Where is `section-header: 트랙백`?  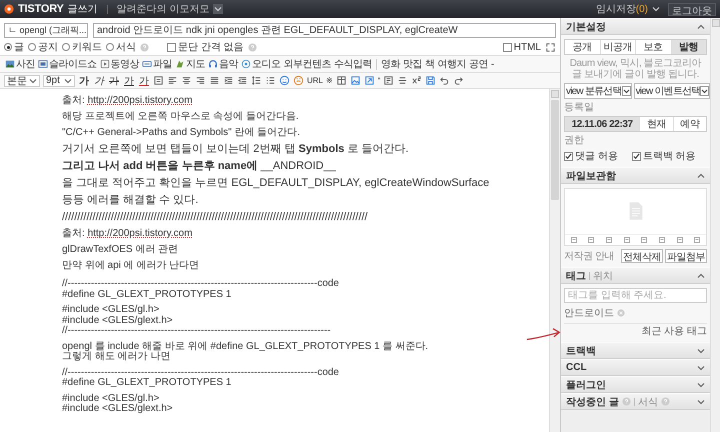
section-header: 트랙백 is located at coordinates (635, 350).